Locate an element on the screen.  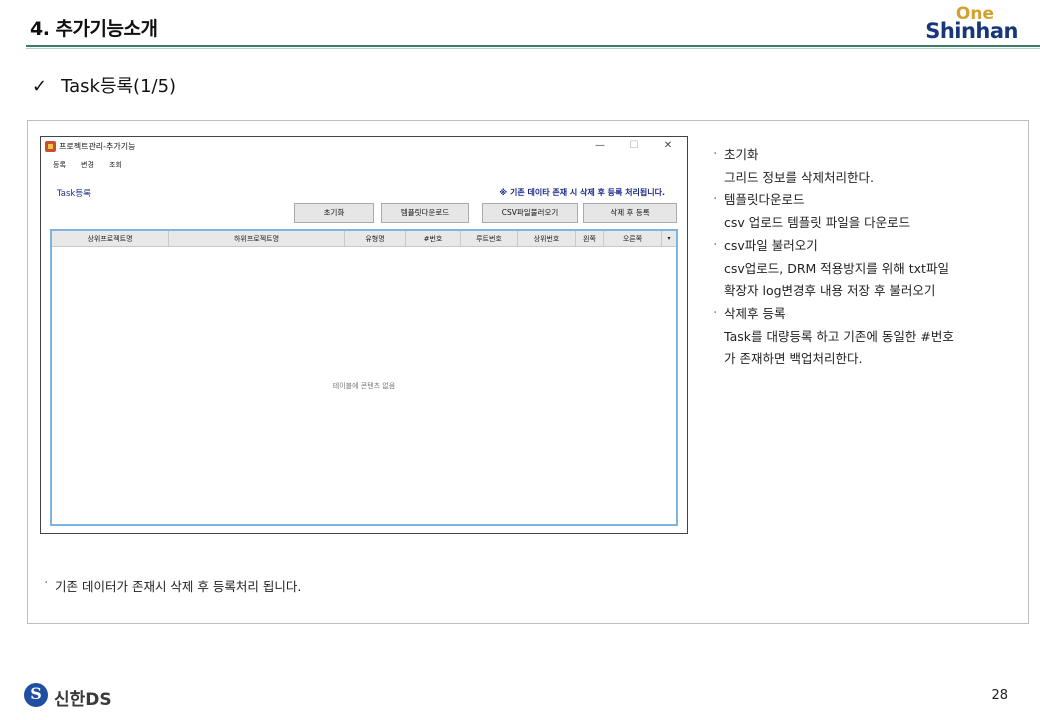
delete-and-register-button: 삭제 후 등록 is located at coordinates (630, 213).